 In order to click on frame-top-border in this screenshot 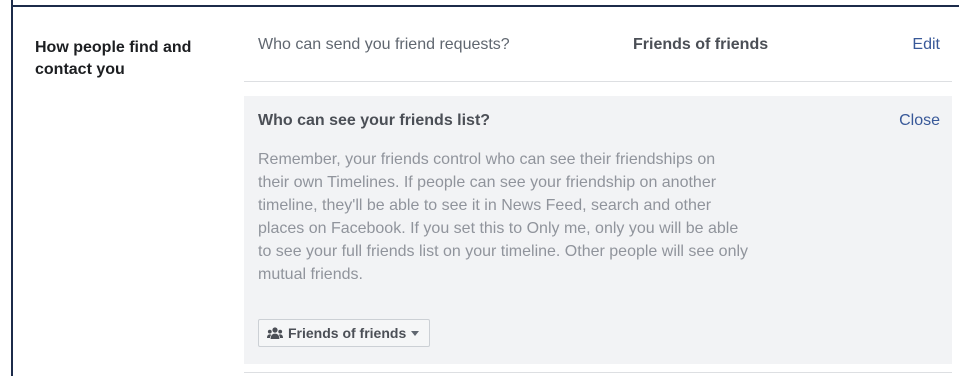, I will do `click(485, 6)`.